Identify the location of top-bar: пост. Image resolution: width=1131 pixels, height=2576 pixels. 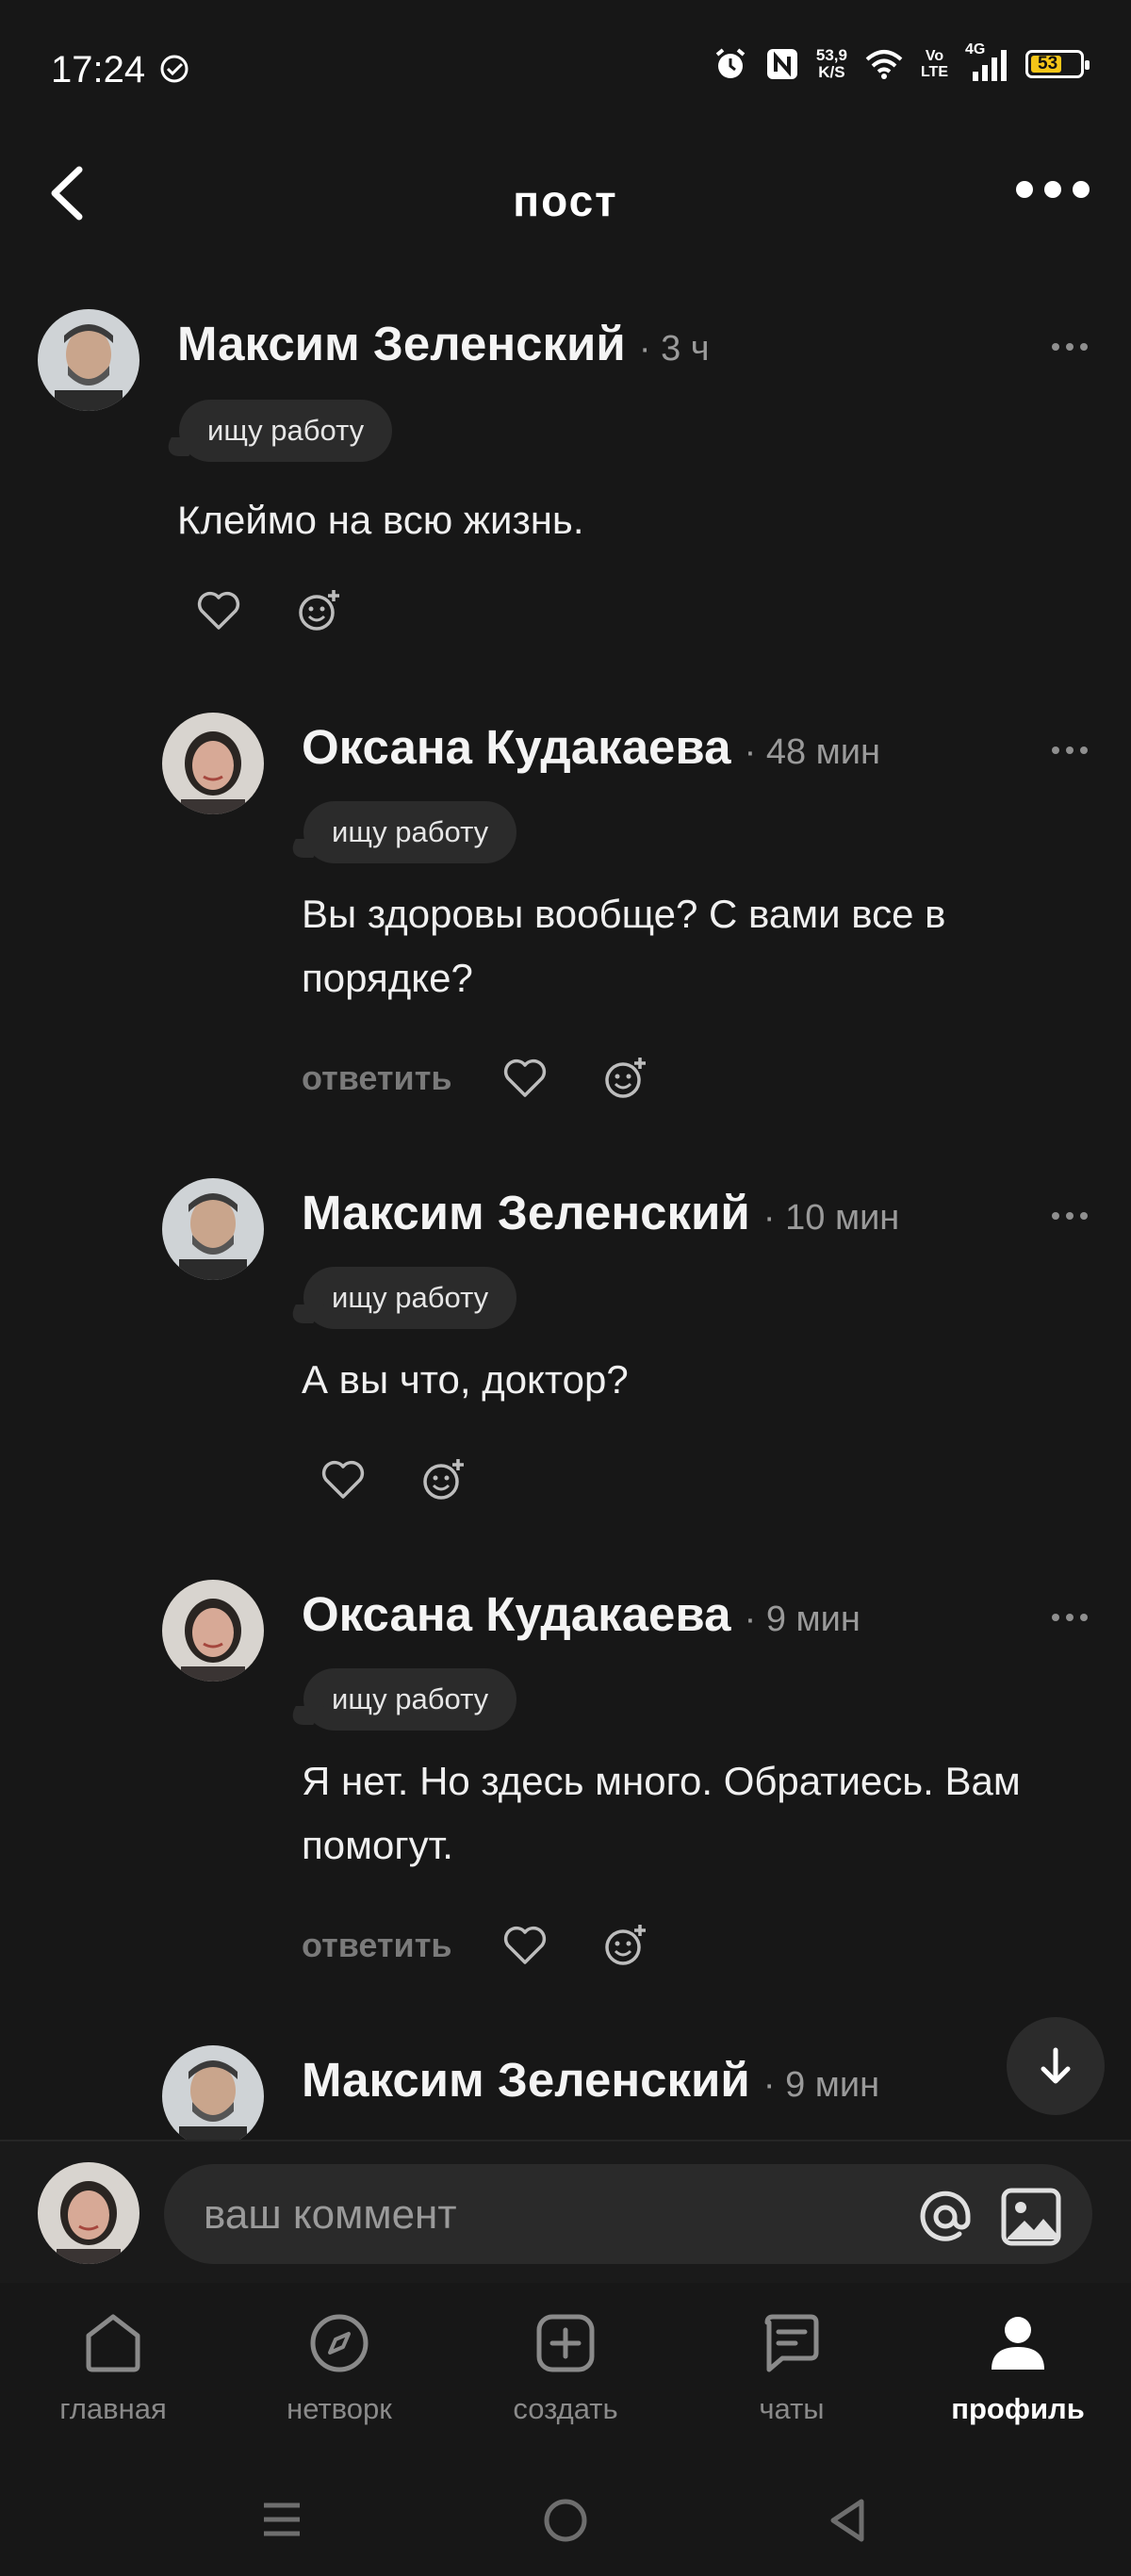
(566, 197).